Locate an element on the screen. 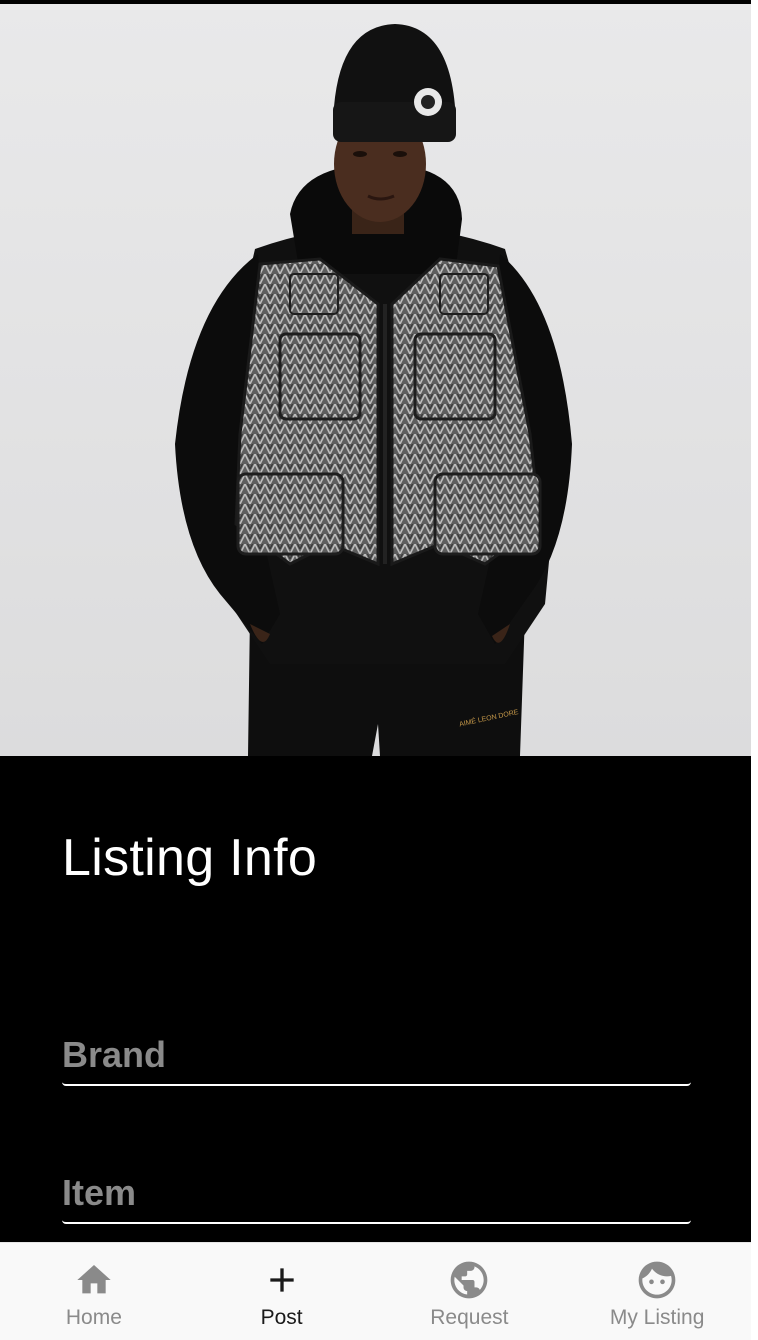 The height and width of the screenshot is (1340, 758). item-input is located at coordinates (376, 1193).